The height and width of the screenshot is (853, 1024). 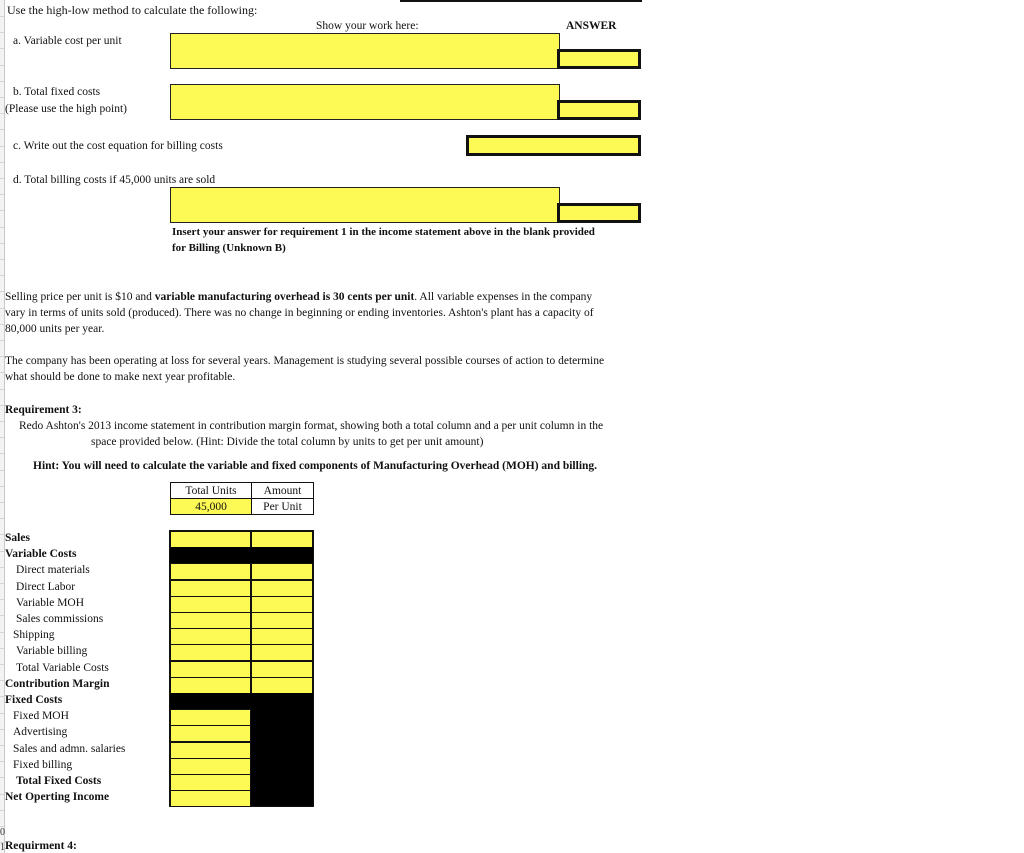 What do you see at coordinates (62, 668) in the screenshot?
I see `income-statement-label: Total Variable Costs` at bounding box center [62, 668].